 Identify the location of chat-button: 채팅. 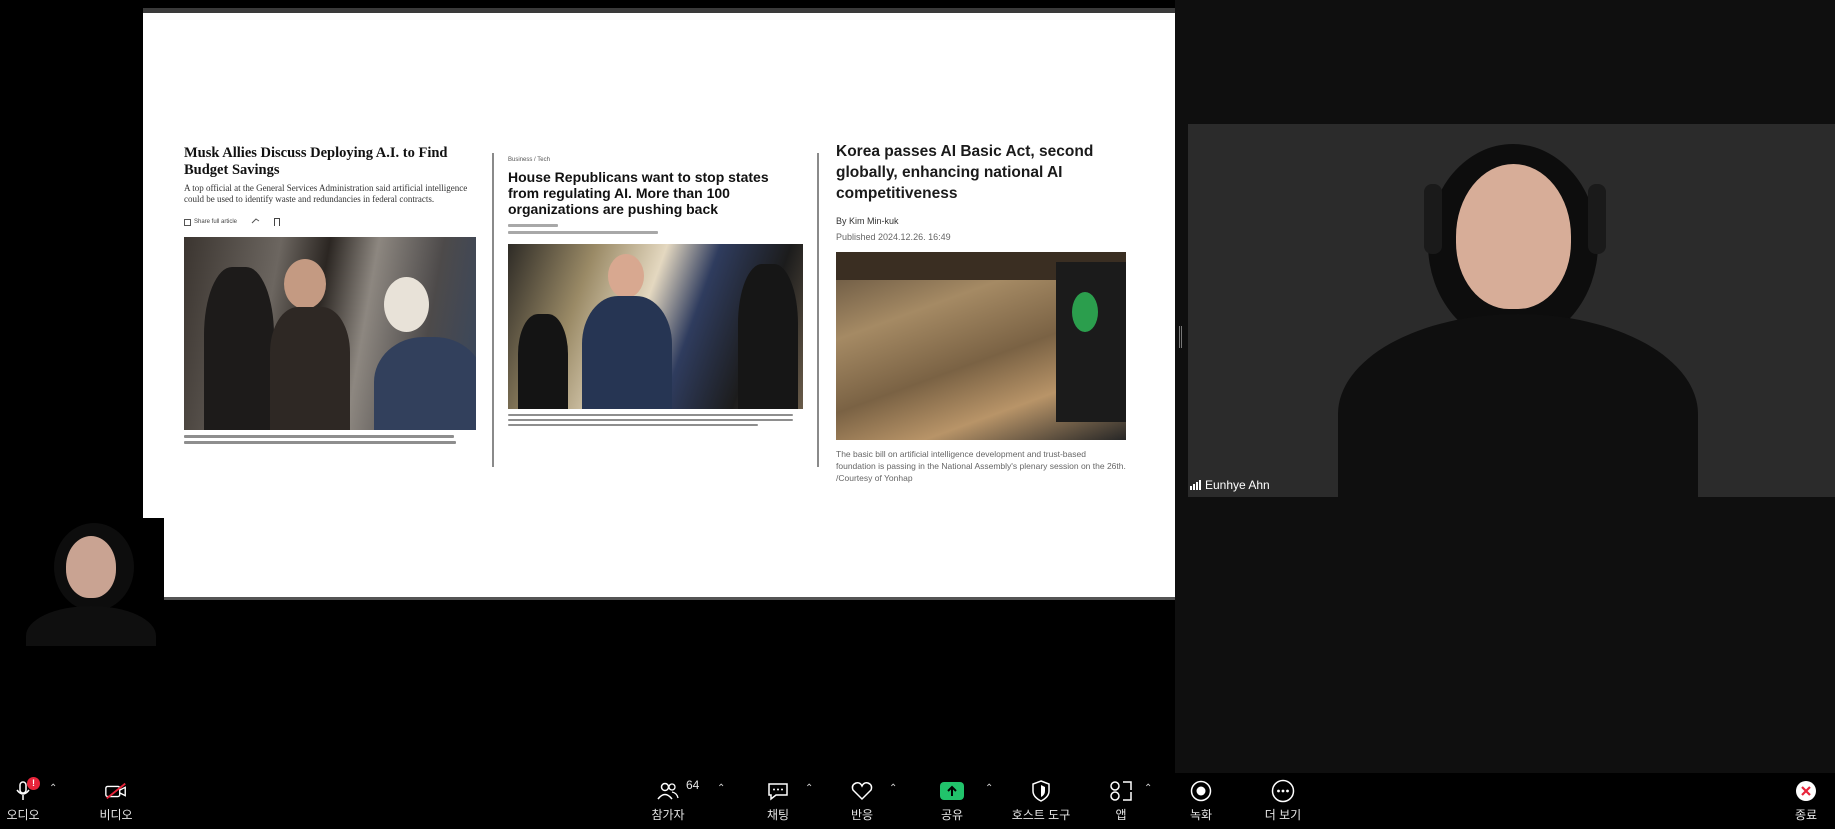
(778, 801).